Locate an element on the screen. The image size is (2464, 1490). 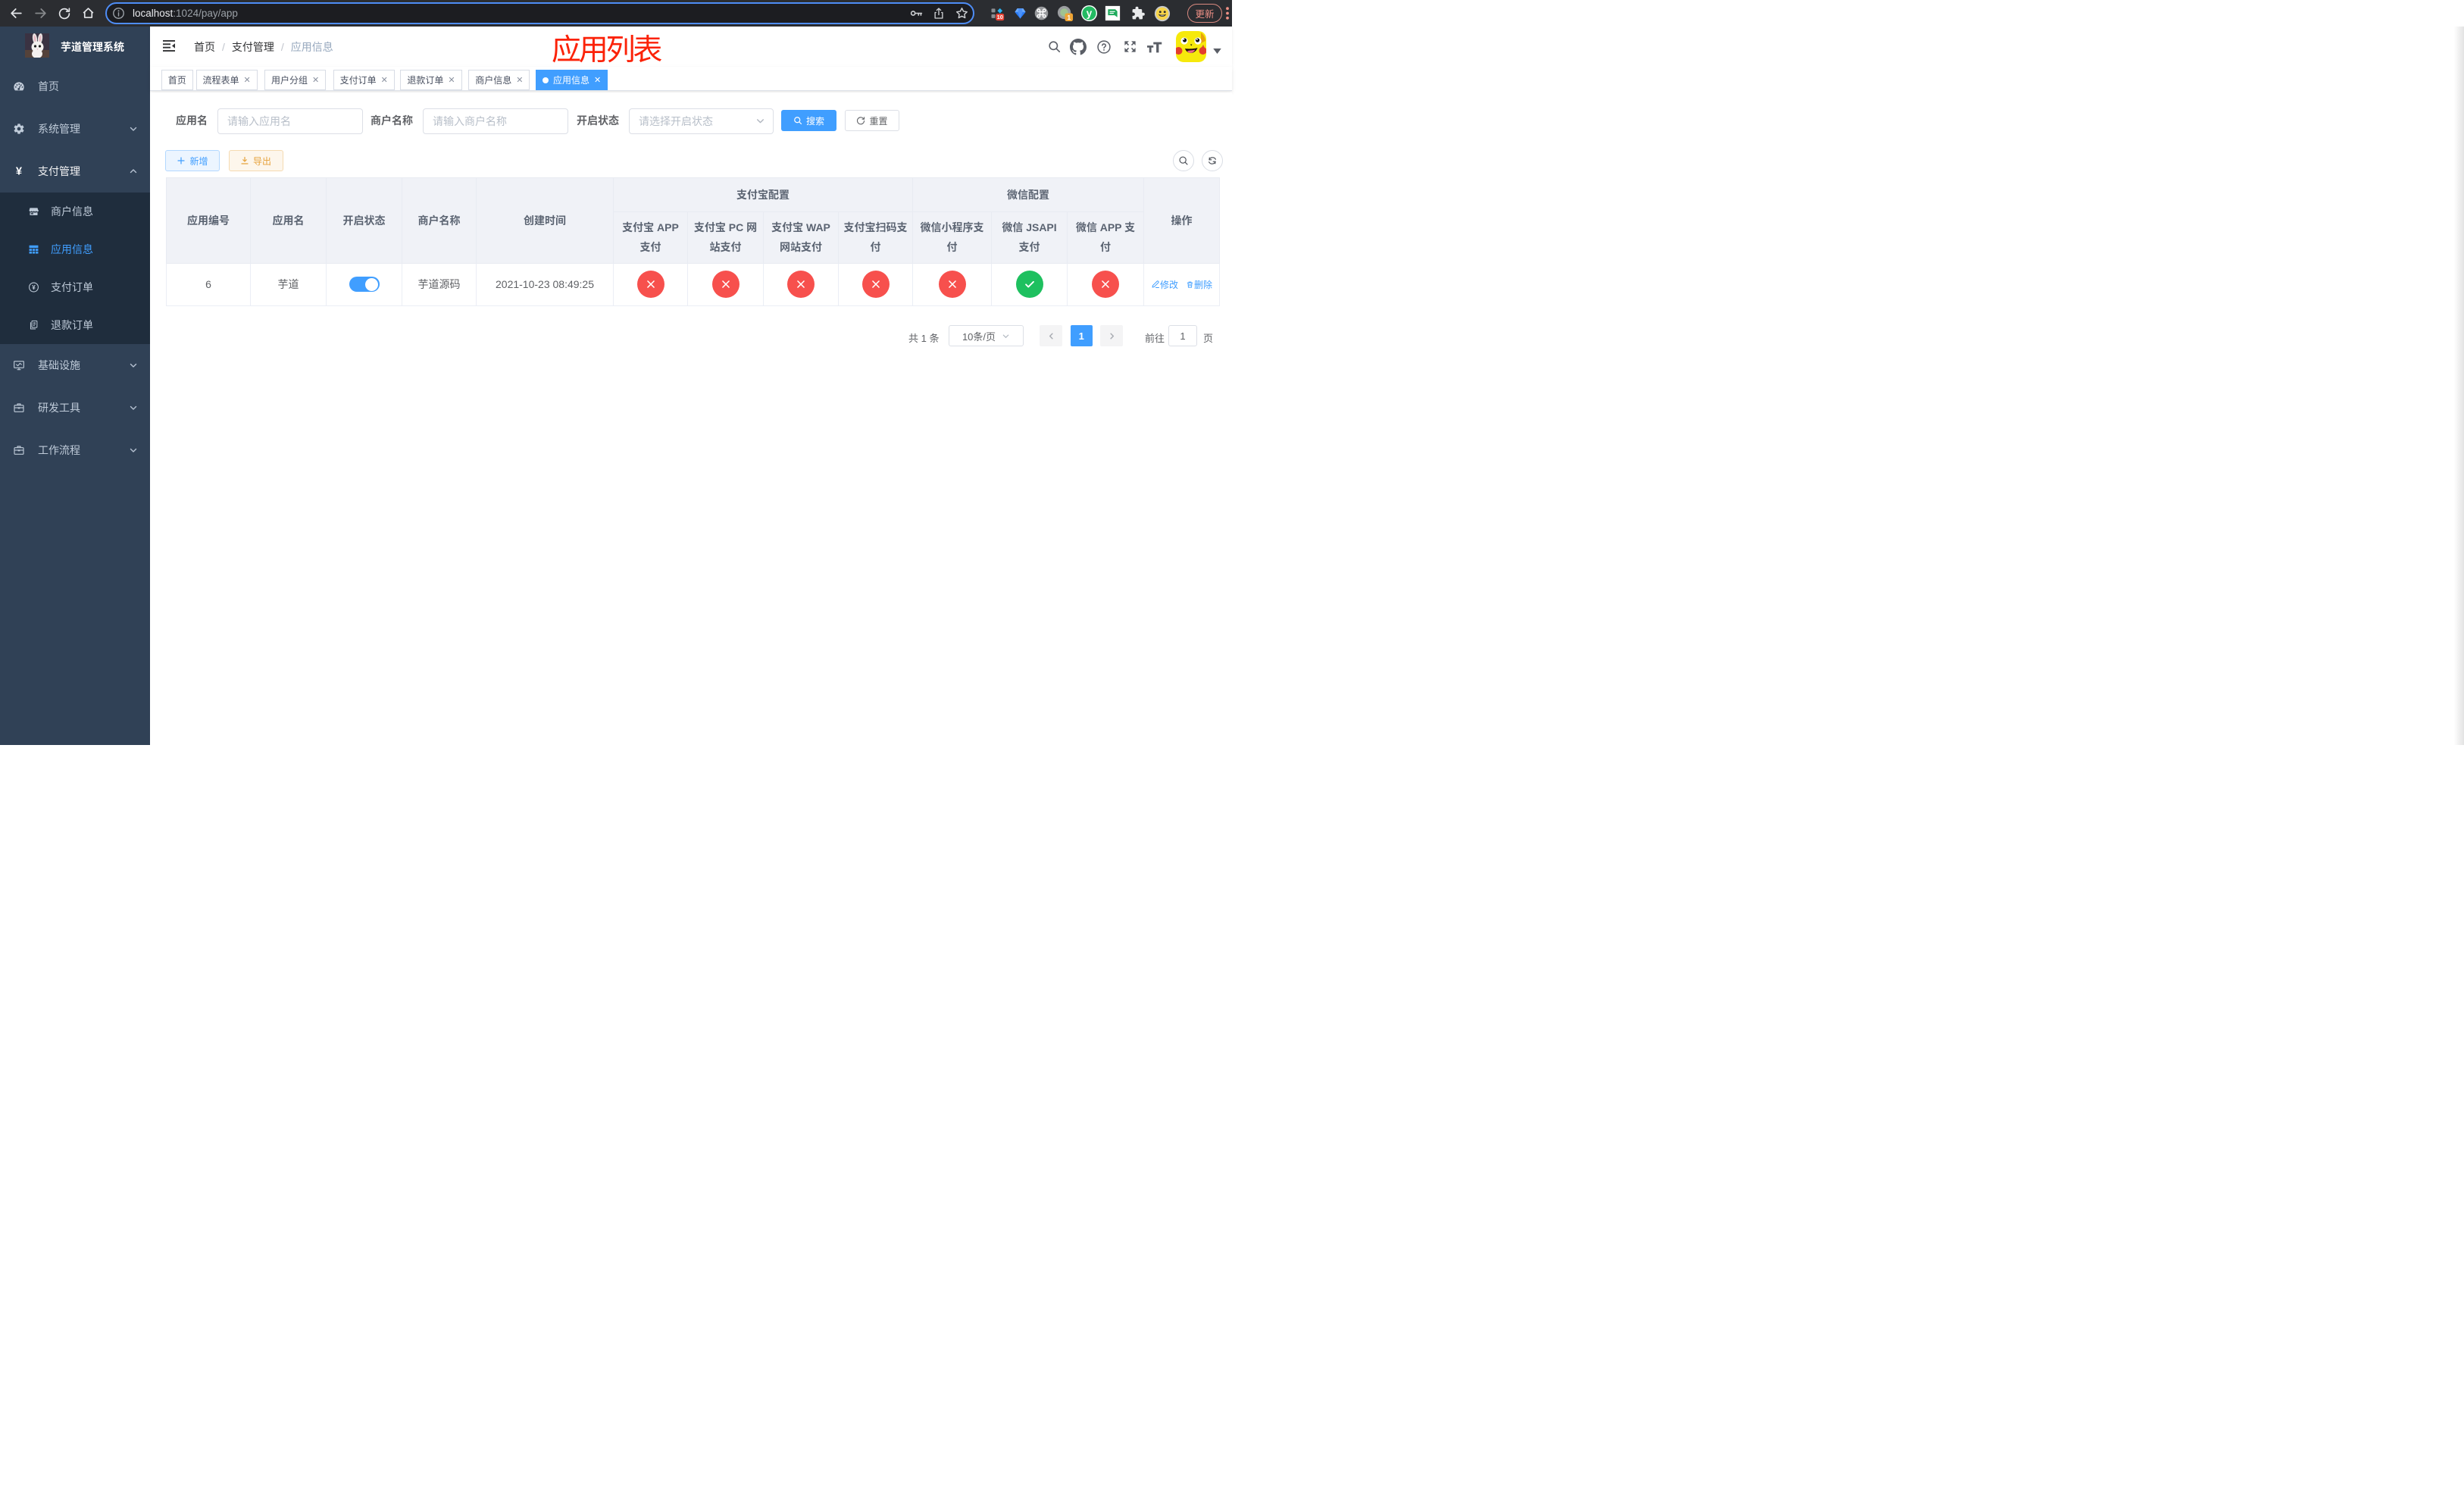
svg-text: 1 is located at coordinates (1069, 18).